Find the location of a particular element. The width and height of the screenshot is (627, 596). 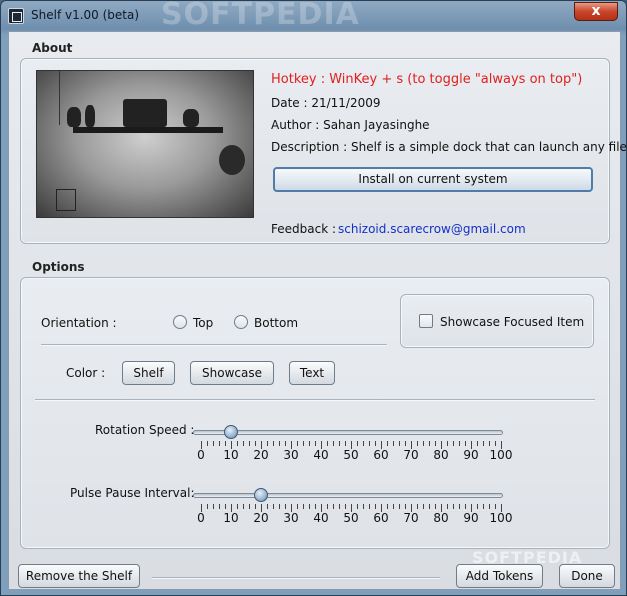

add-tokens-button: Add Tokens is located at coordinates (499, 576).